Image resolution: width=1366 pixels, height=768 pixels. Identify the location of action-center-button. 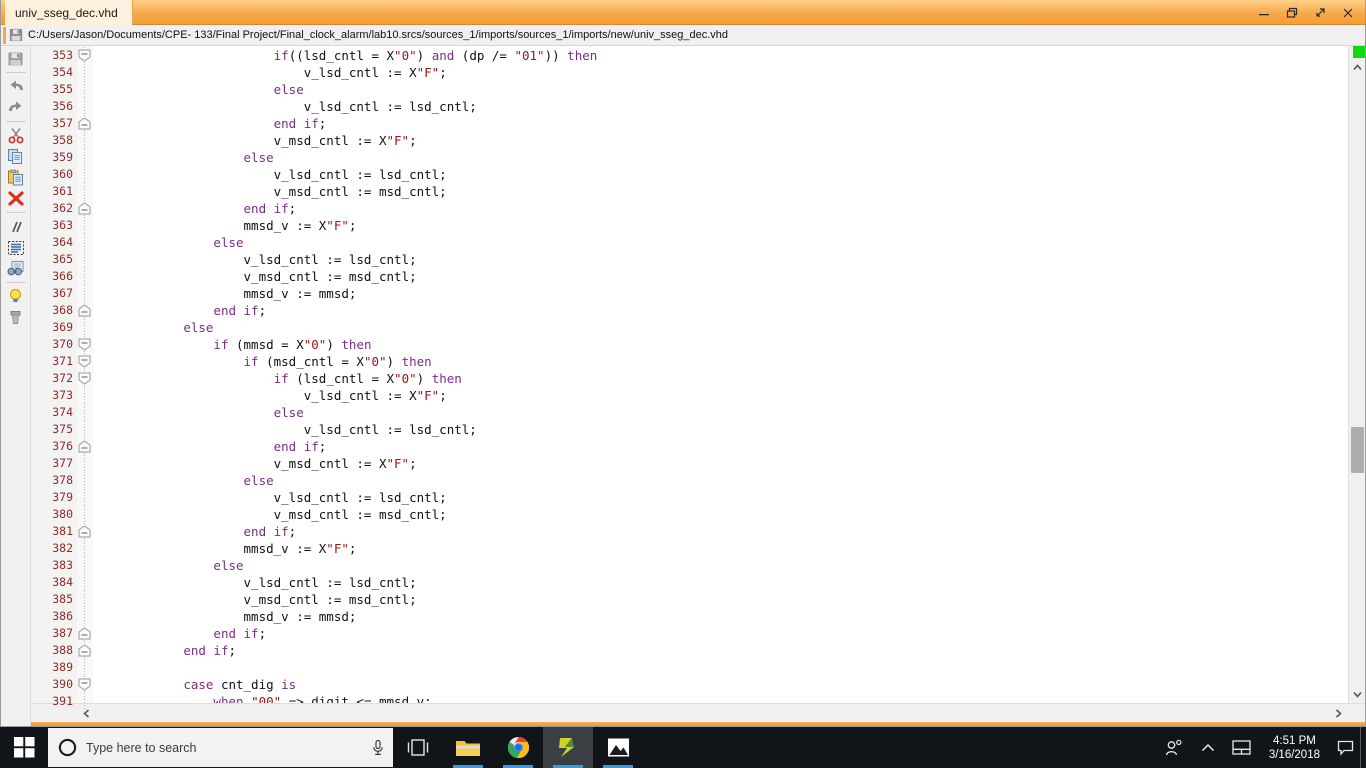
(1345, 747).